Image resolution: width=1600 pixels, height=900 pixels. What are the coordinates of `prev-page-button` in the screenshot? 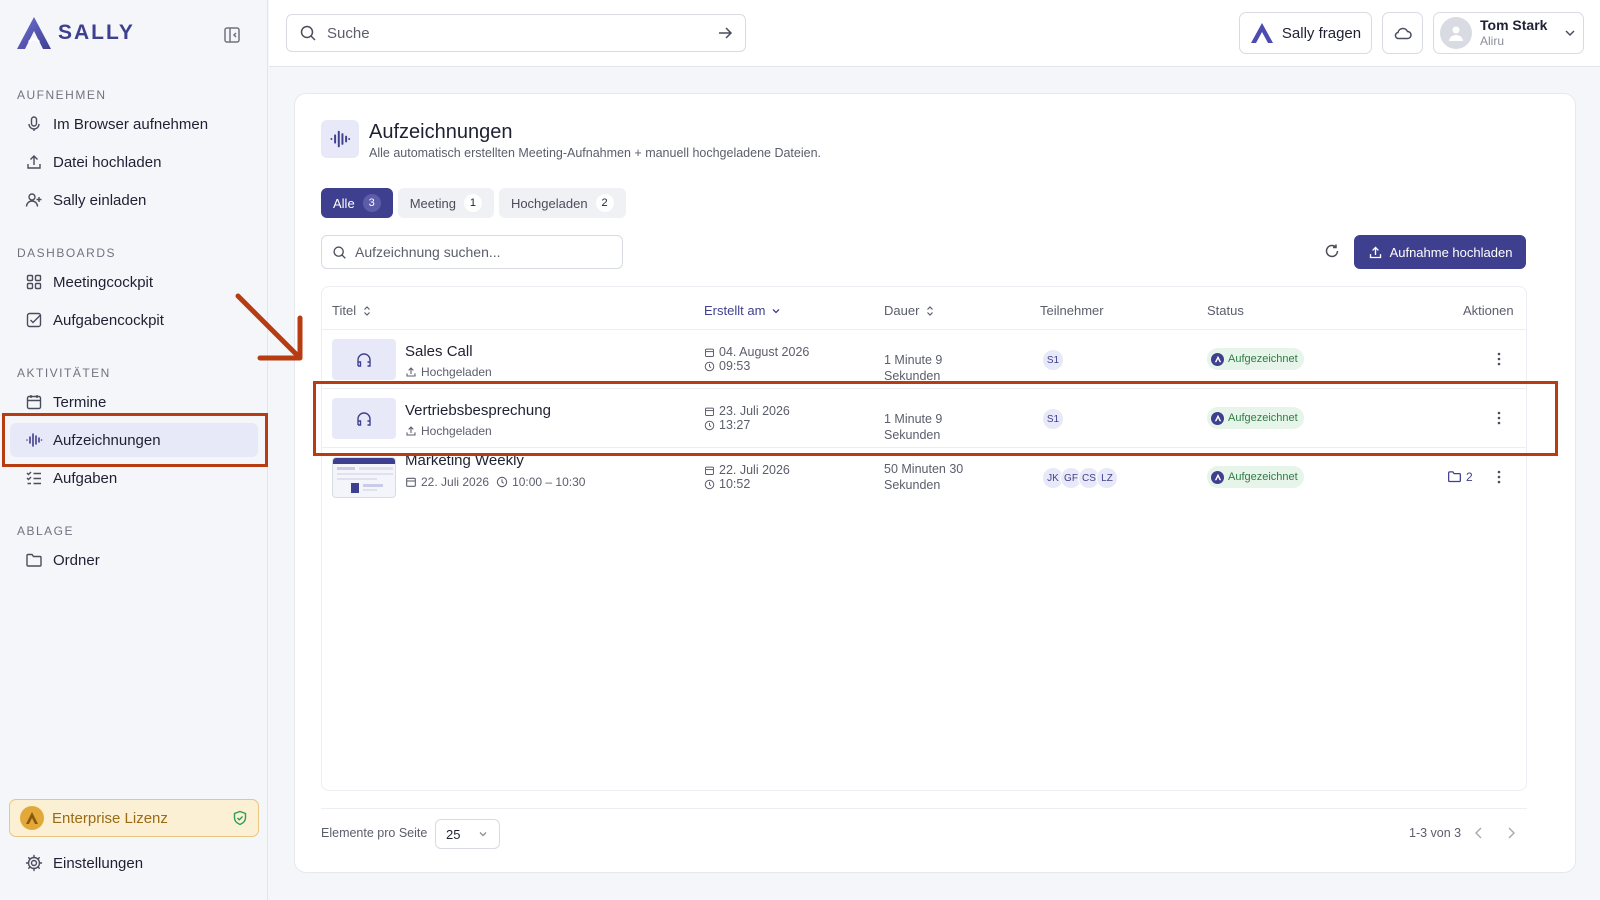 It's located at (1479, 833).